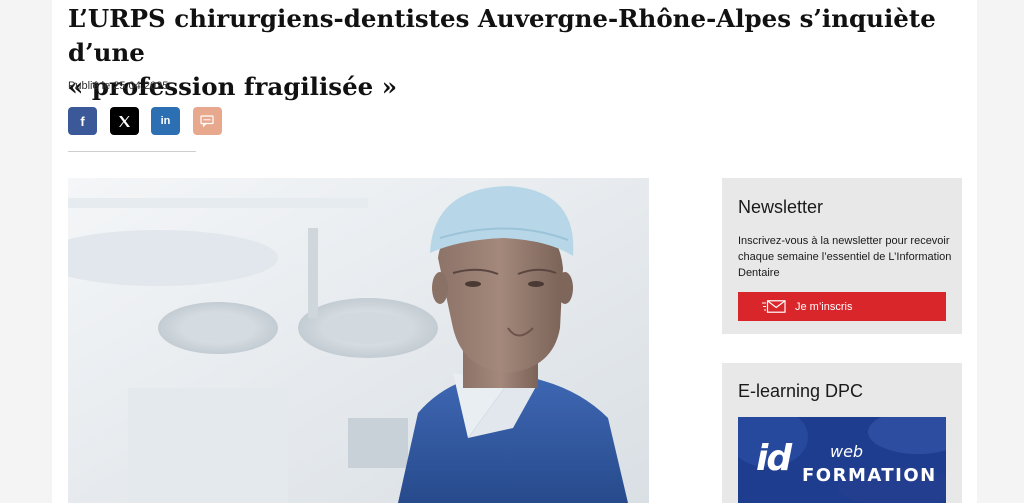 The height and width of the screenshot is (503, 1024). I want to click on facebook-icon: f, so click(82, 121).